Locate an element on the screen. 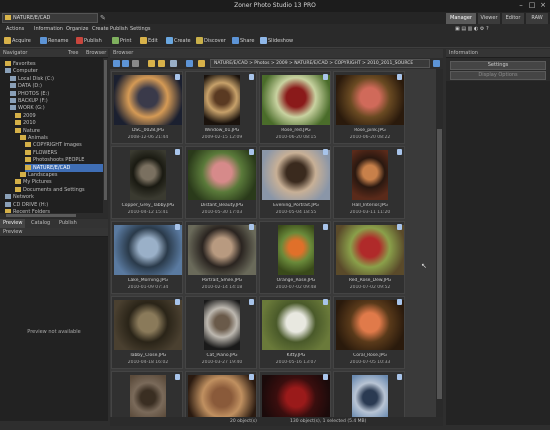 The width and height of the screenshot is (550, 430). view-mode-icon is located at coordinates (189, 63).